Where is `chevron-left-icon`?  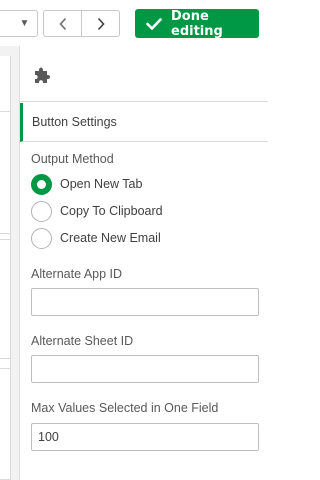
chevron-left-icon is located at coordinates (62, 23).